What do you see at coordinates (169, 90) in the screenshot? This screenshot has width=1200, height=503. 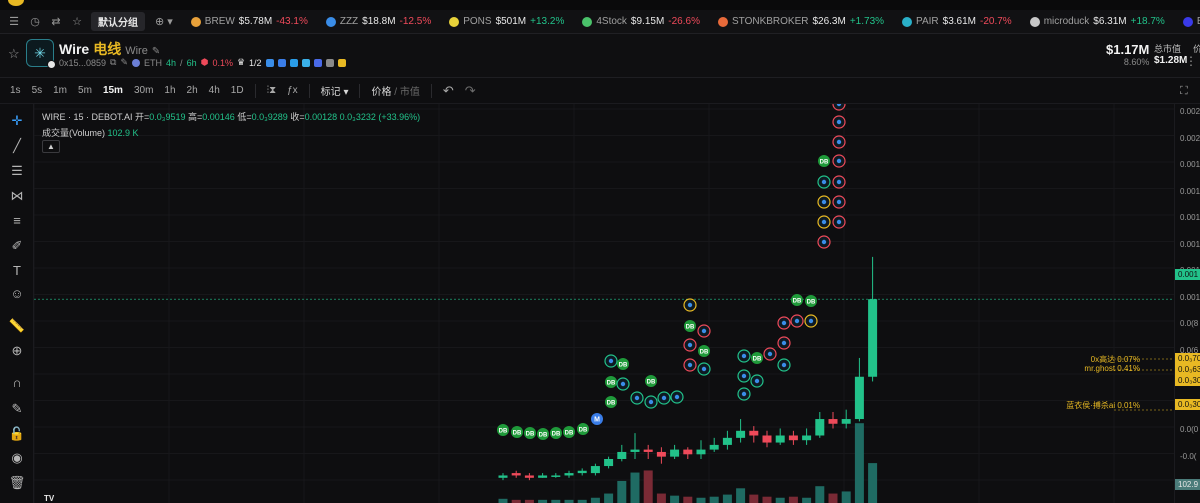 I see `timeframe-1h: 1h` at bounding box center [169, 90].